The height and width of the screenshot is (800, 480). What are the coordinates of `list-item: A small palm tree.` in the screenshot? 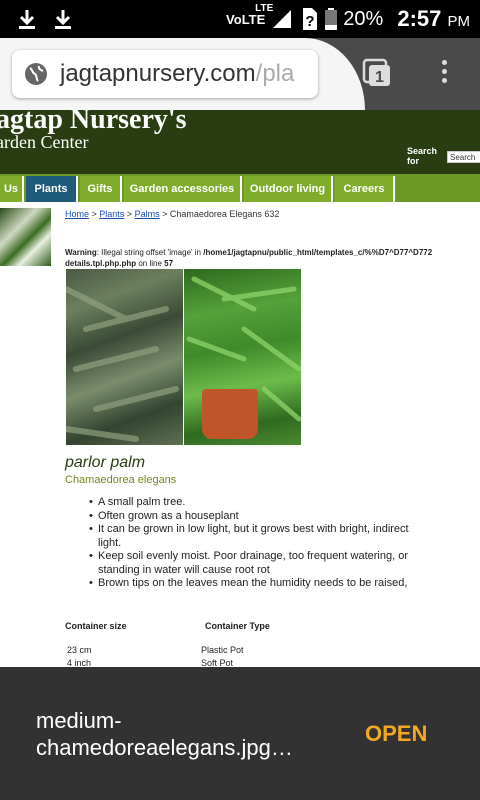 It's located at (258, 503).